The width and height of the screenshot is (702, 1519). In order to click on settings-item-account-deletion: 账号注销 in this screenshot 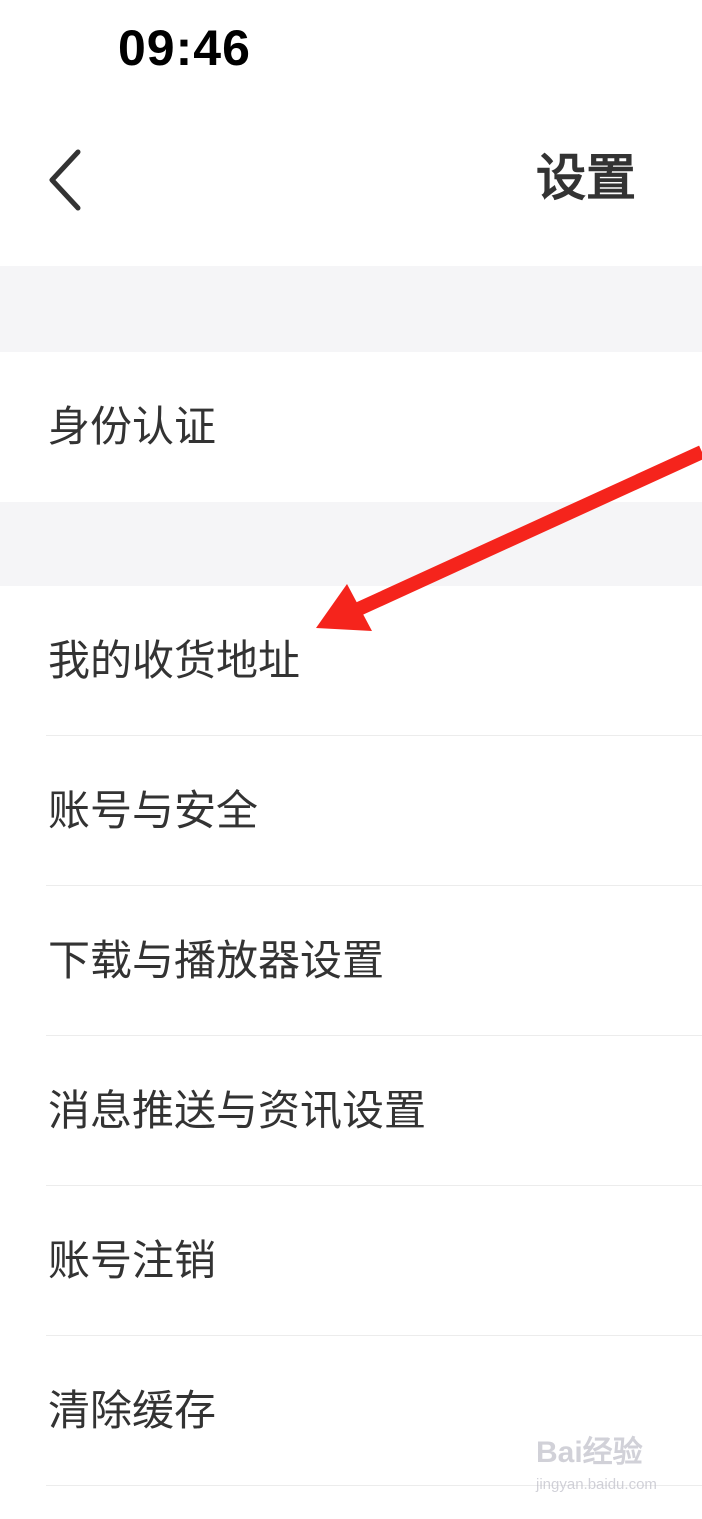, I will do `click(351, 1261)`.